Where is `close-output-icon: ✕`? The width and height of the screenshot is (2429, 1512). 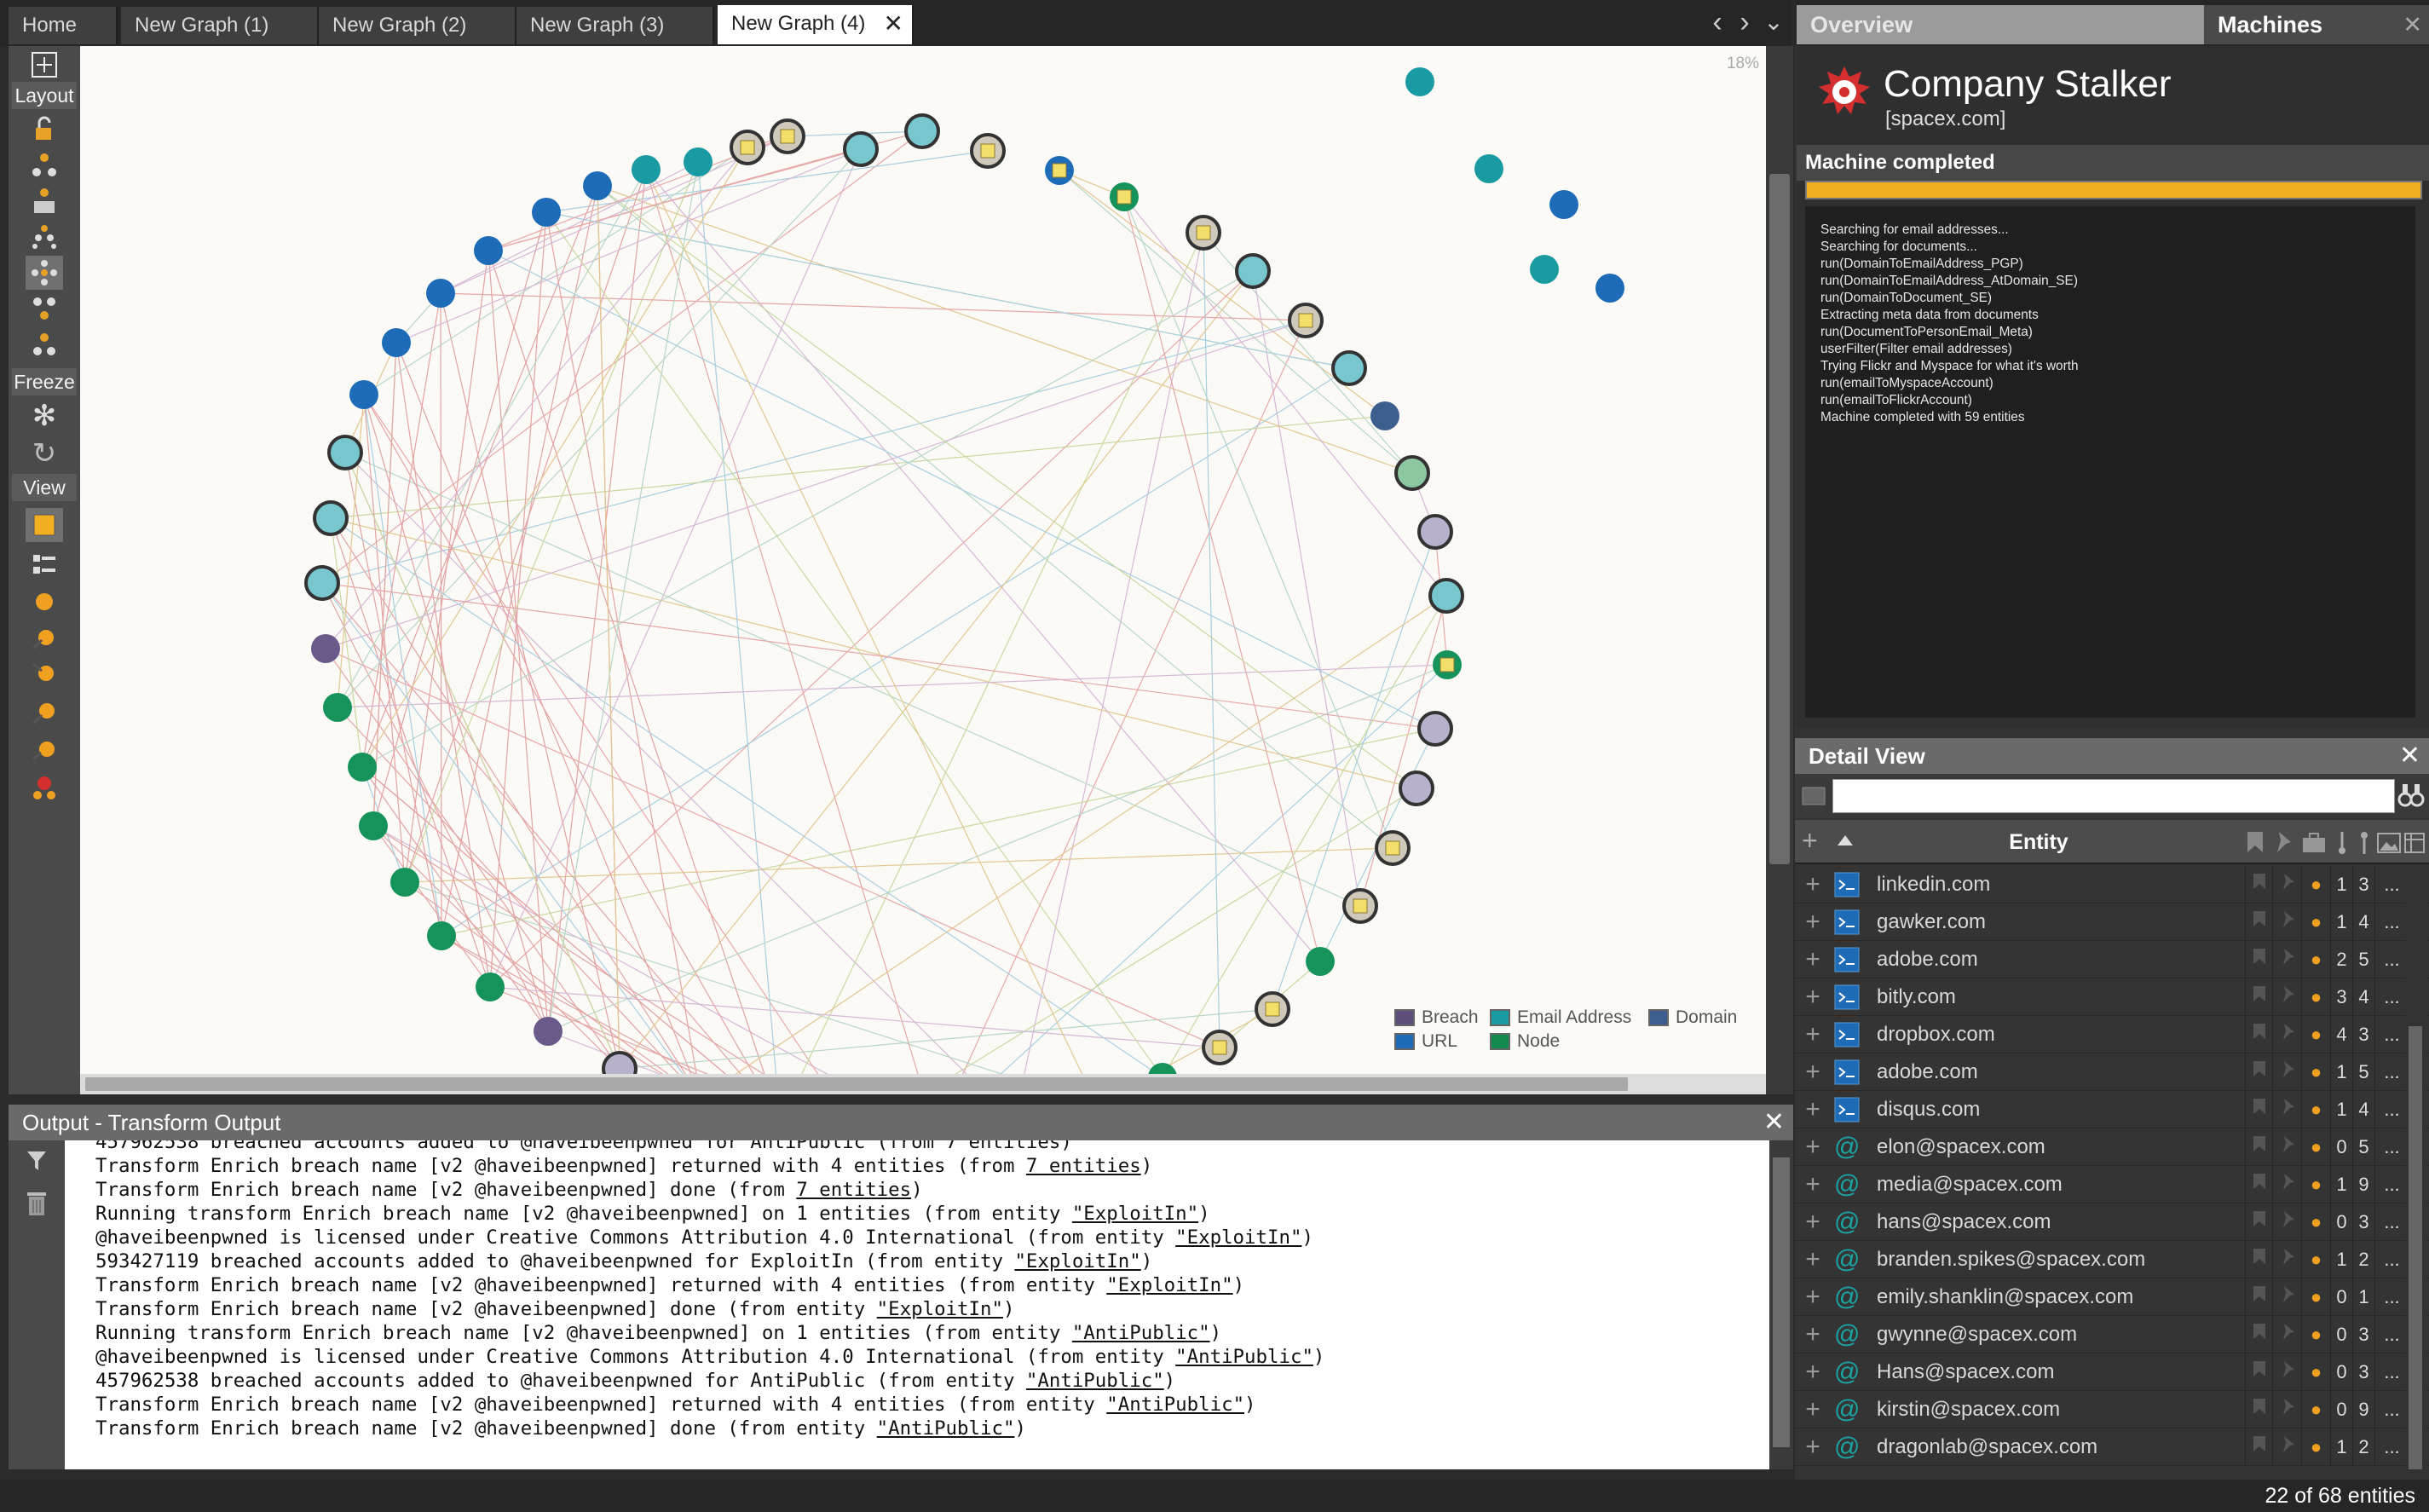 close-output-icon: ✕ is located at coordinates (1774, 1122).